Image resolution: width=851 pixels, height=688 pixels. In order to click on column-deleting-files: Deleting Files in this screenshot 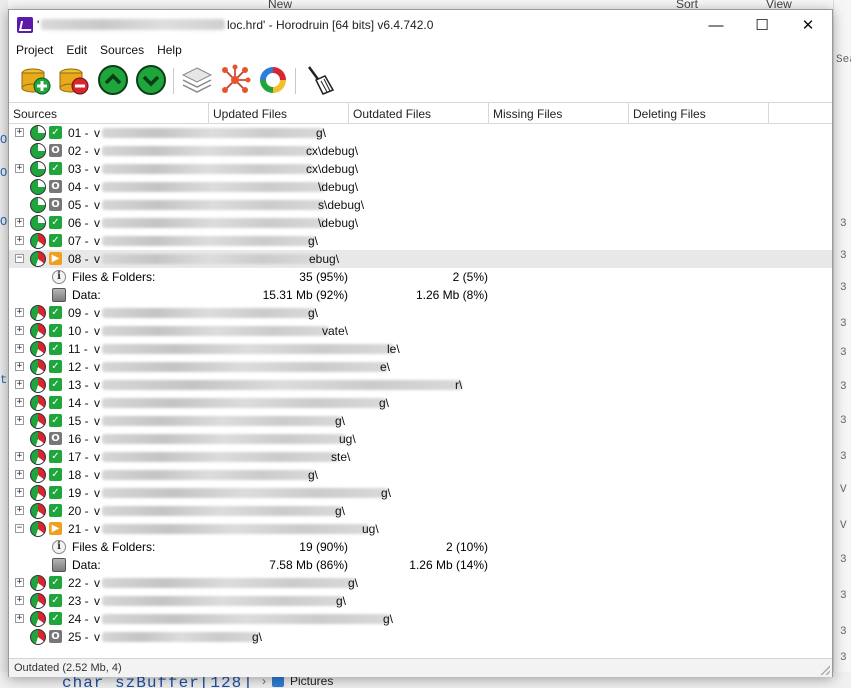, I will do `click(699, 113)`.